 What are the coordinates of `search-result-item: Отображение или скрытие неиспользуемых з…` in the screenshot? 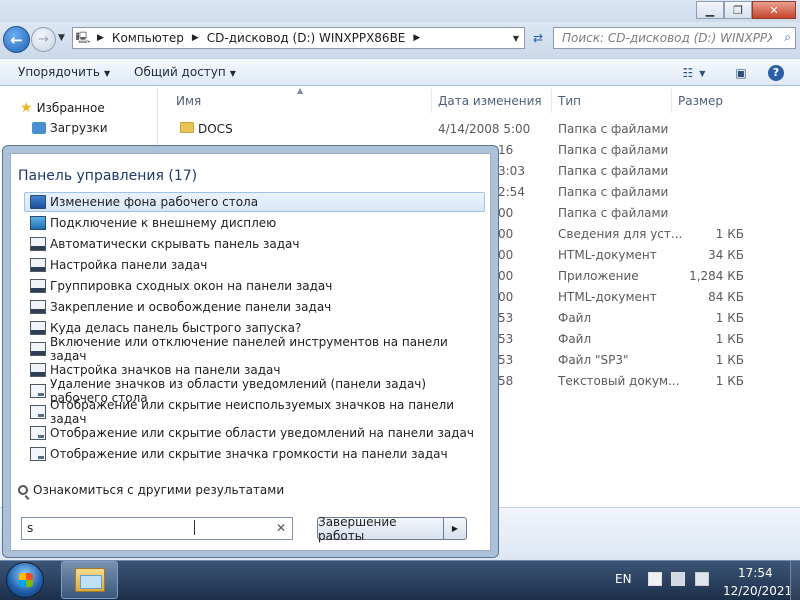 It's located at (254, 412).